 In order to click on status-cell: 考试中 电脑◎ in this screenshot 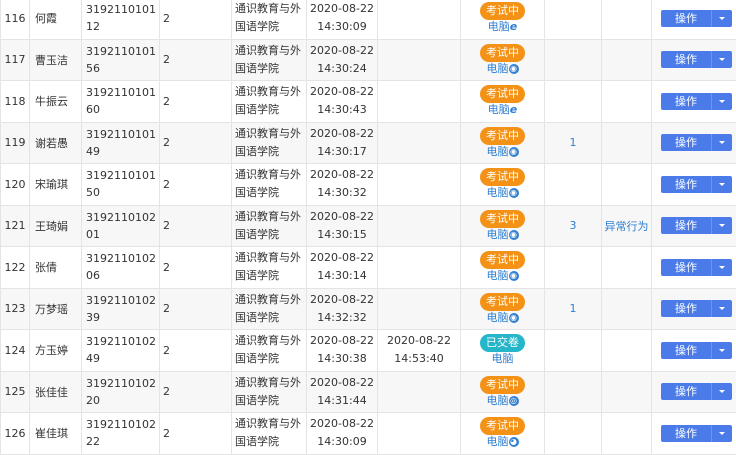, I will do `click(503, 392)`.